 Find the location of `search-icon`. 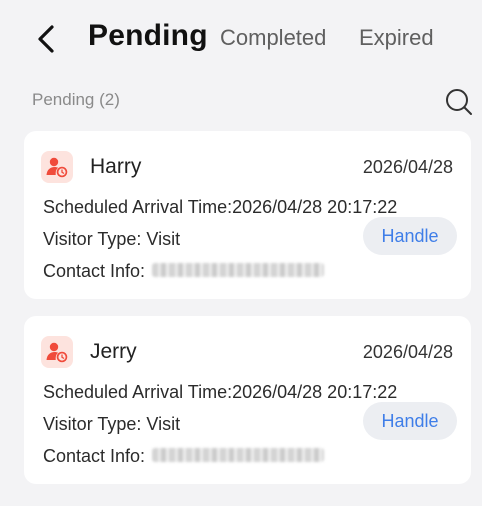

search-icon is located at coordinates (459, 102).